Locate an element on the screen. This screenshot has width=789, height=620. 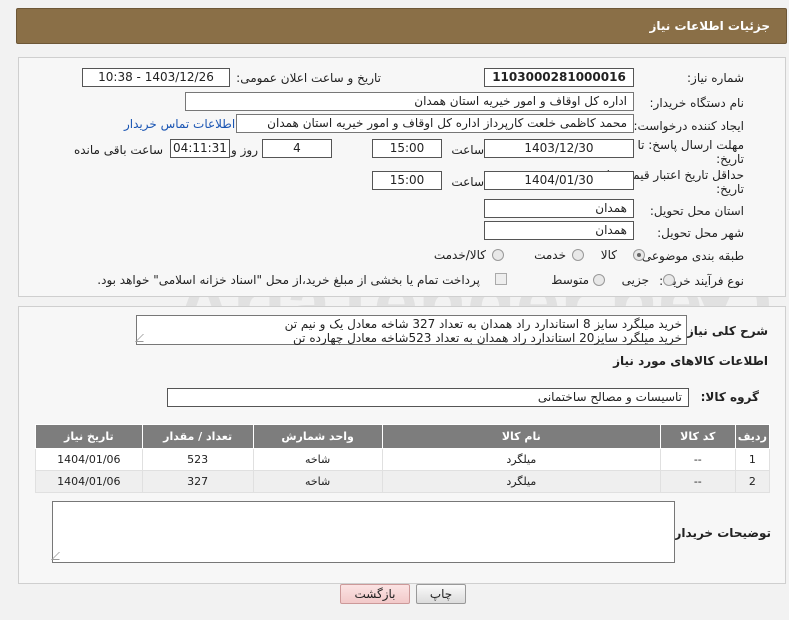
announce-datetime-label: تاریخ و ساعت اعلان عمومی: is located at coordinates (308, 78).